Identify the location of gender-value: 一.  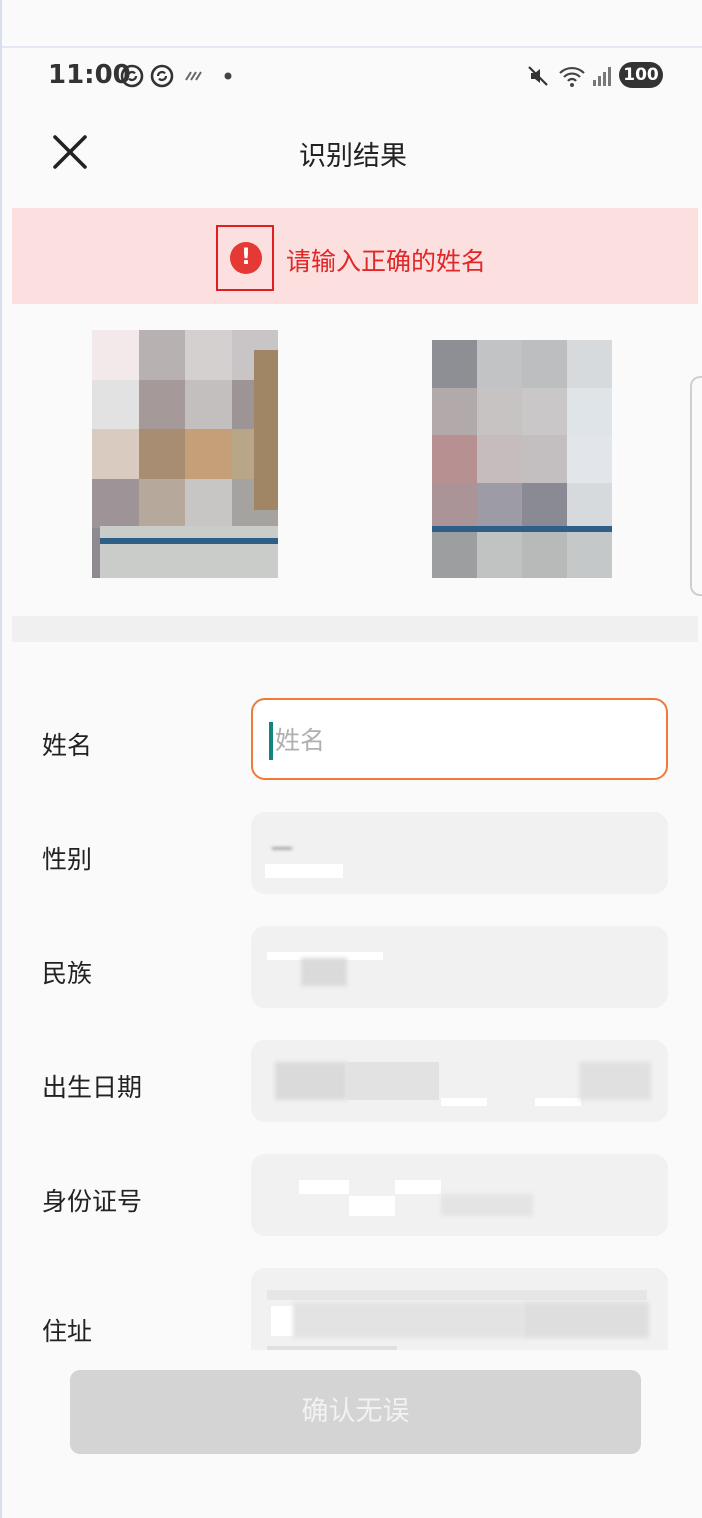
(282, 850).